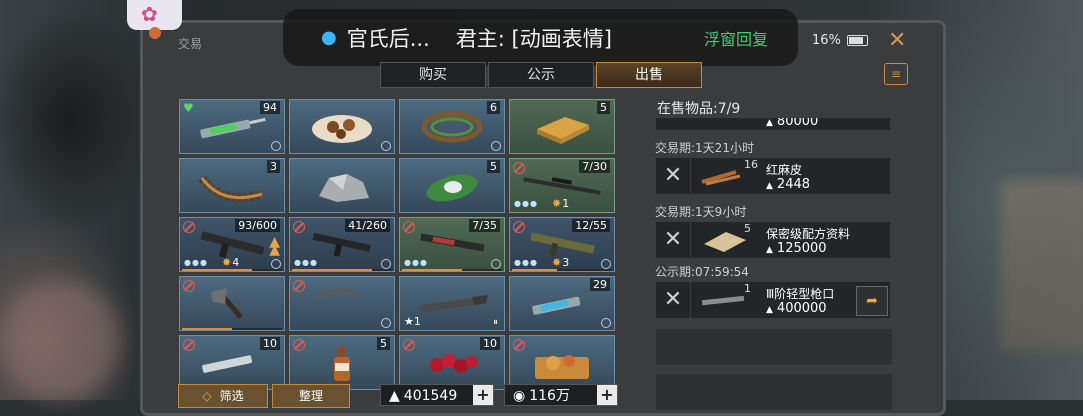 The image size is (1083, 416). What do you see at coordinates (800, 294) in the screenshot?
I see `listing-name: Ⅲ阶轻型枪口` at bounding box center [800, 294].